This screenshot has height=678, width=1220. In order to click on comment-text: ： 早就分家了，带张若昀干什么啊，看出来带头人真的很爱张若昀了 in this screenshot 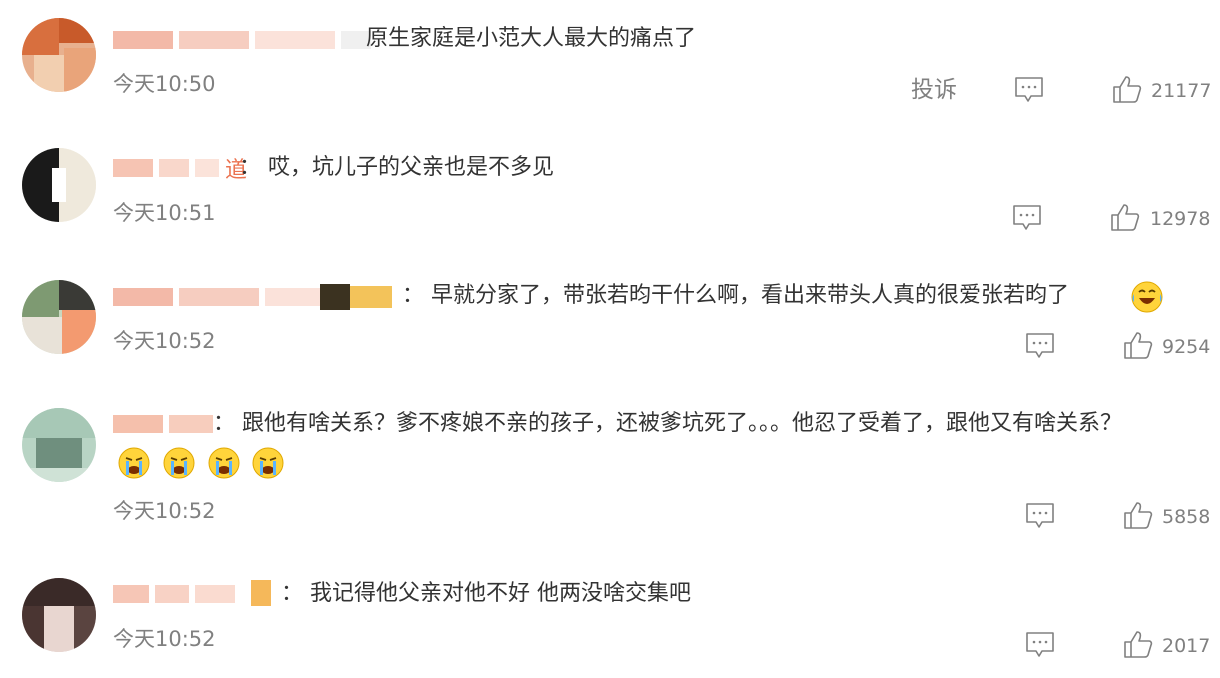, I will do `click(735, 295)`.